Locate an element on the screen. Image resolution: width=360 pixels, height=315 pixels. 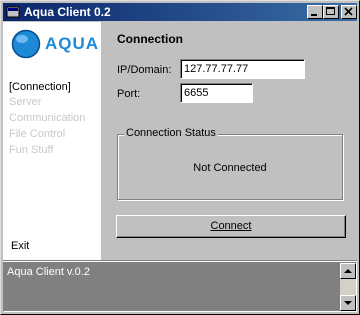
scroll-down-button is located at coordinates (348, 303).